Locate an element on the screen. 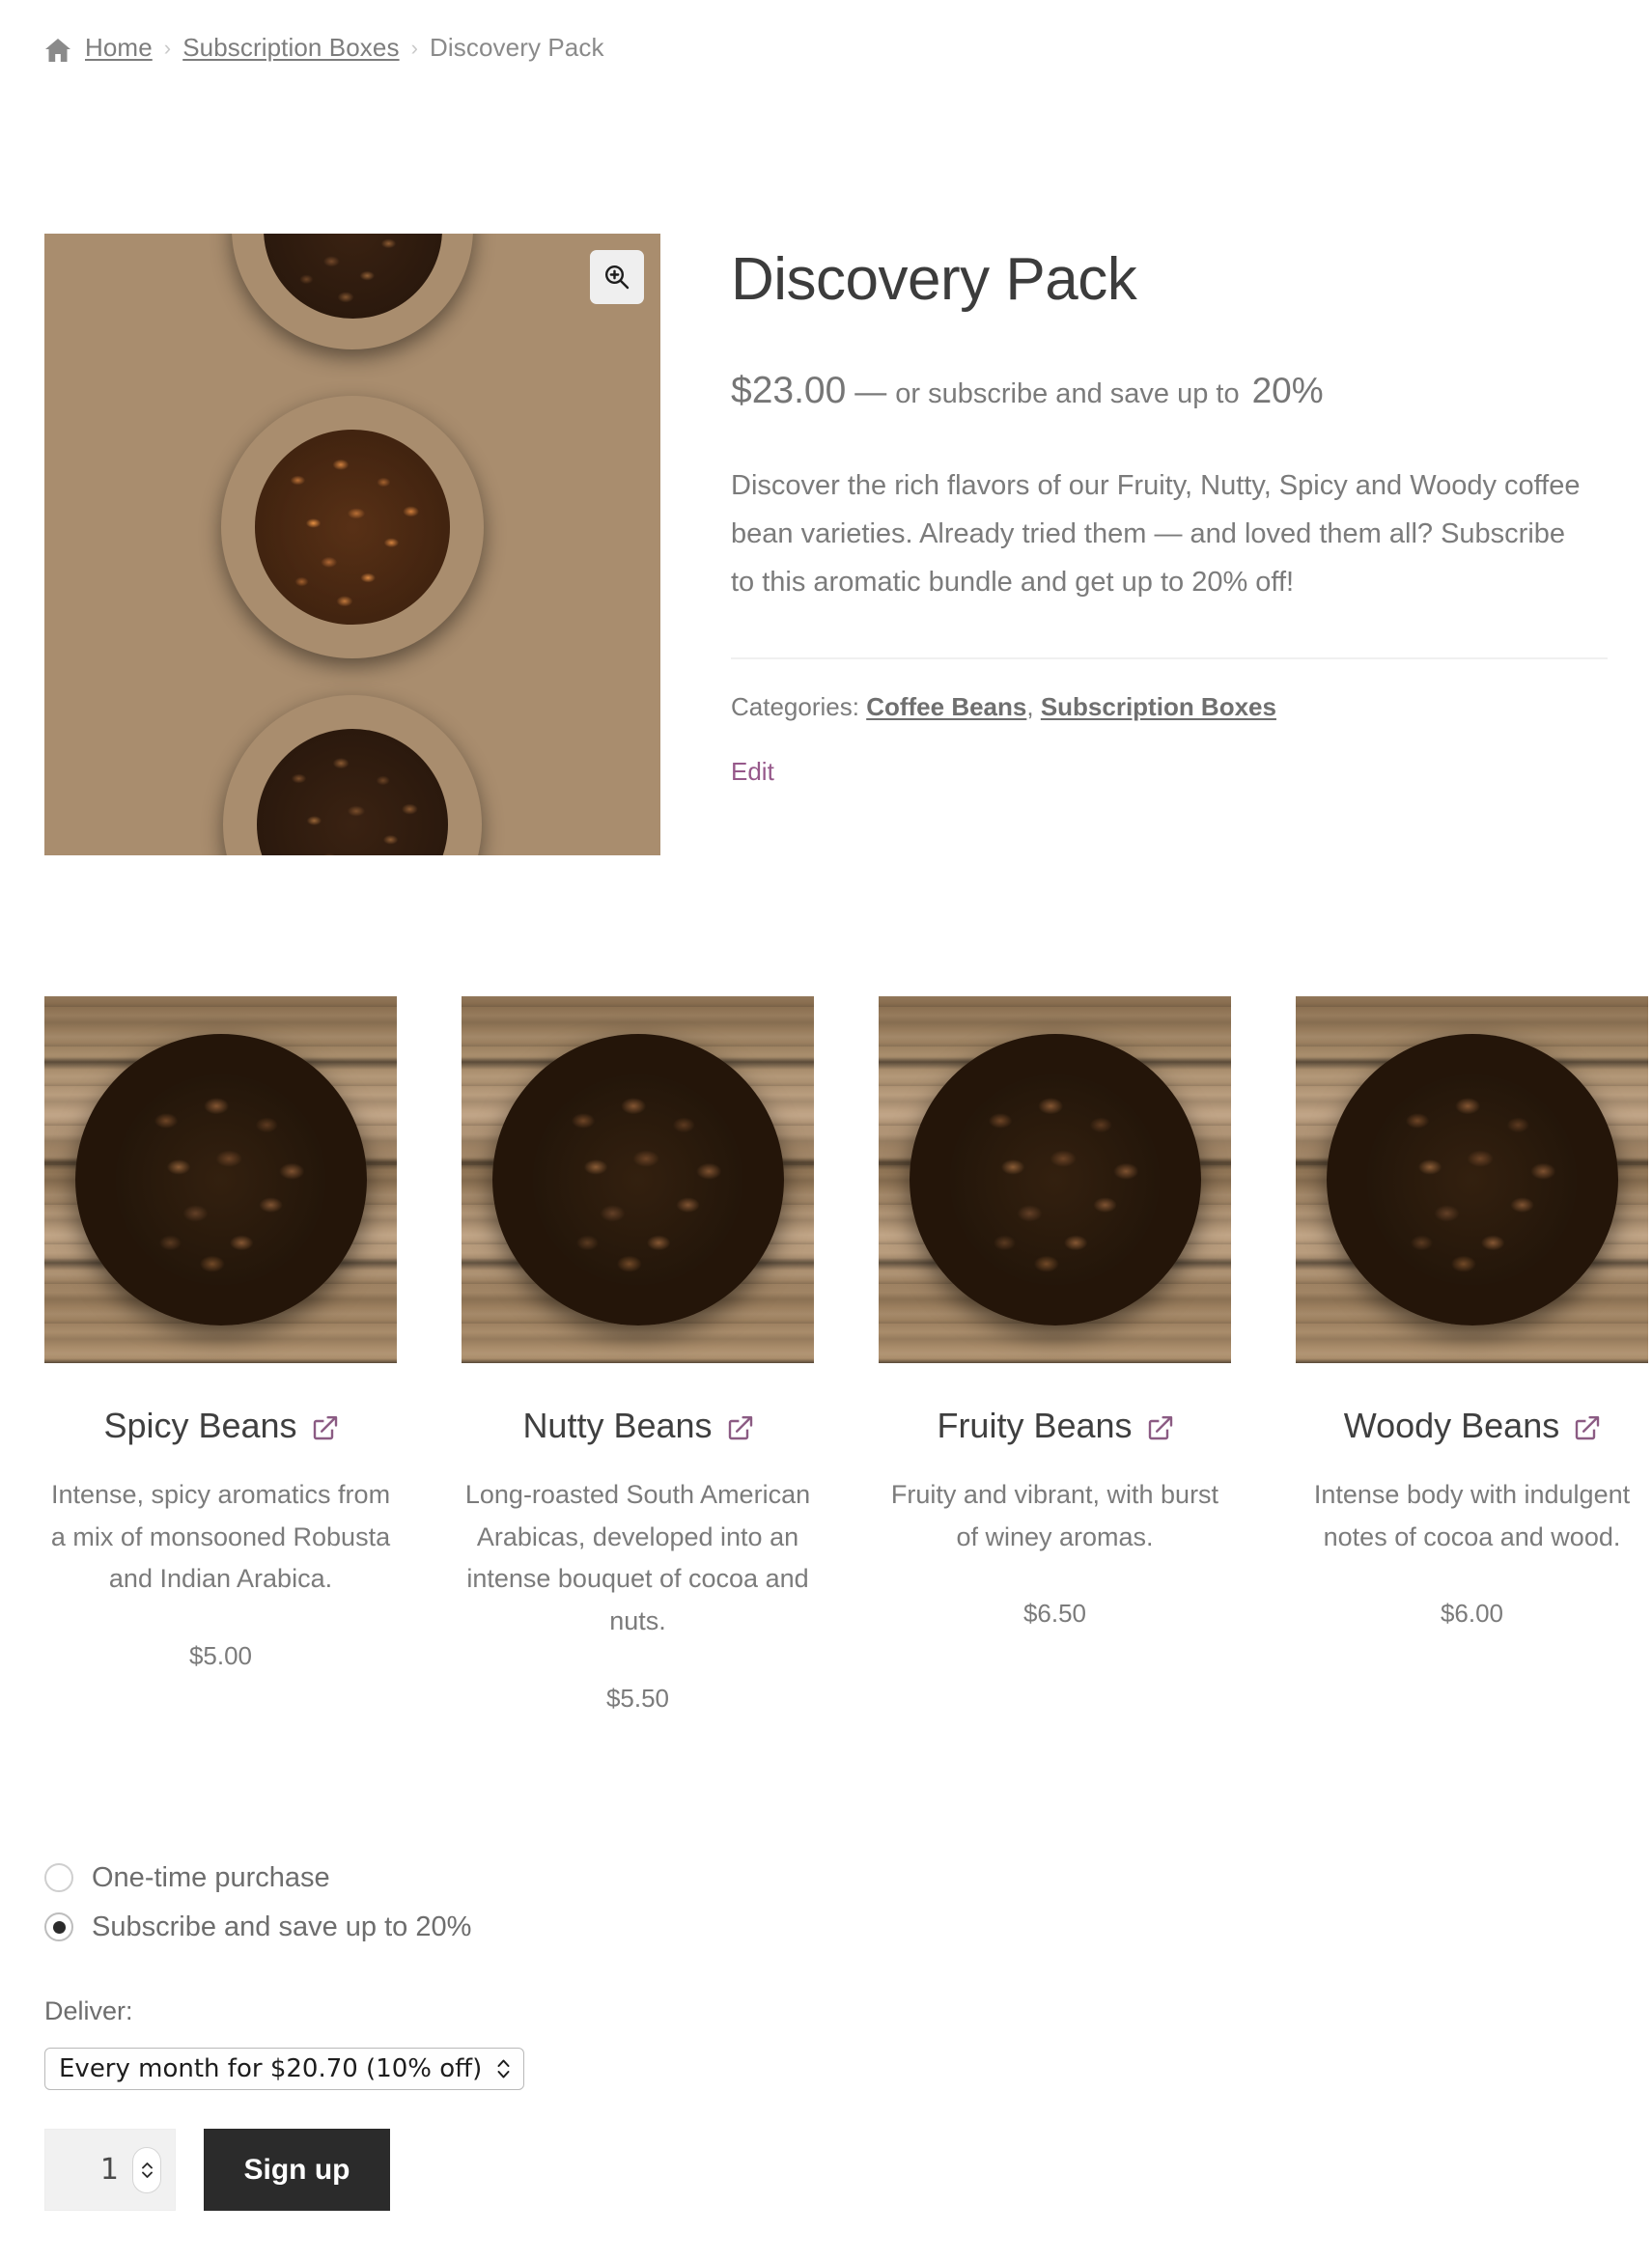 This screenshot has height=2260, width=1652. subscribe-note: or subscribe and save up to is located at coordinates (1067, 394).